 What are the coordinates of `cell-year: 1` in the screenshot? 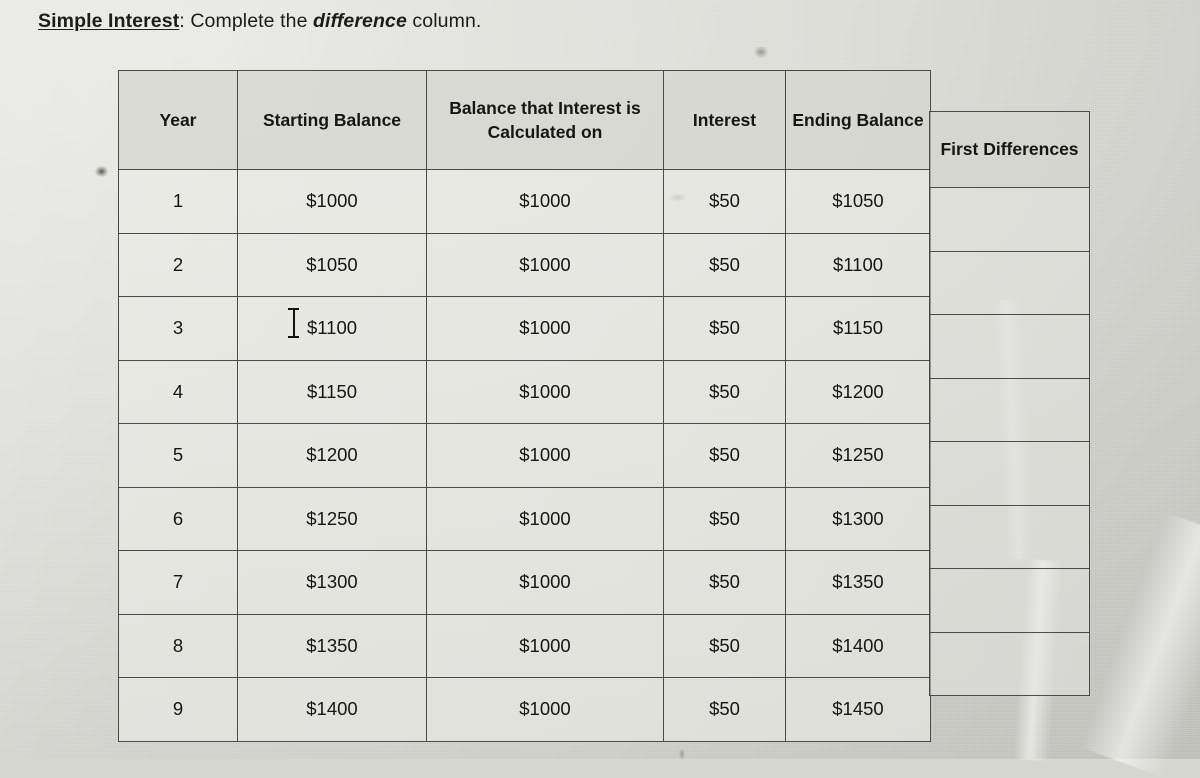 It's located at (178, 201).